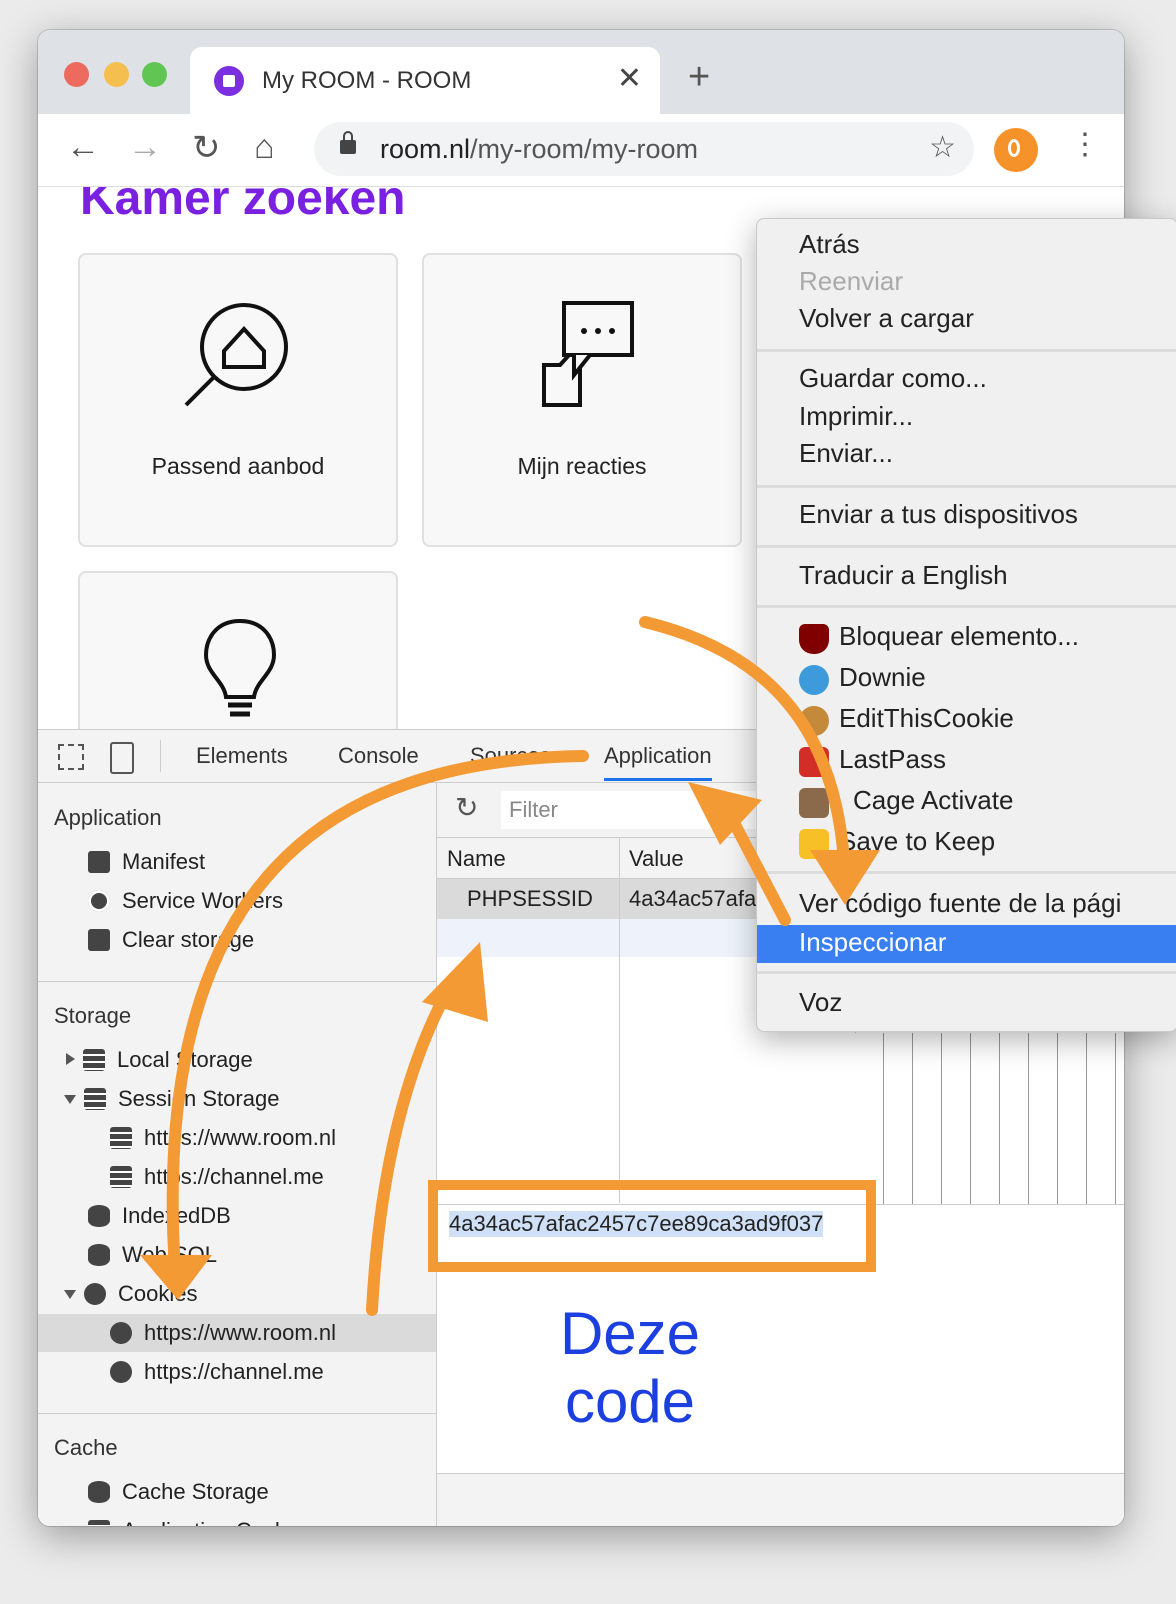  Describe the element at coordinates (757, 867) in the screenshot. I see `arrow-to-application-tab` at that location.